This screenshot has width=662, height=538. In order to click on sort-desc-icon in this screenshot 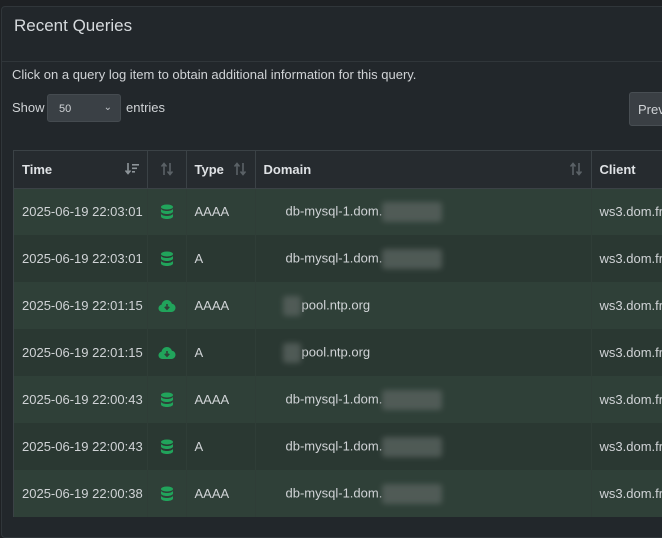, I will do `click(131, 169)`.